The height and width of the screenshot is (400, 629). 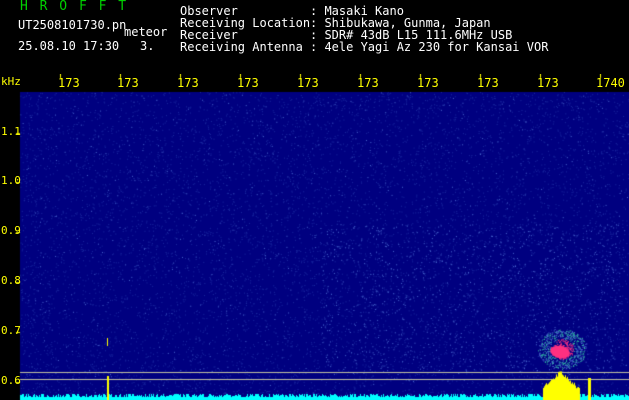 What do you see at coordinates (241, 47) in the screenshot?
I see `meta-key: Receiving Antenna` at bounding box center [241, 47].